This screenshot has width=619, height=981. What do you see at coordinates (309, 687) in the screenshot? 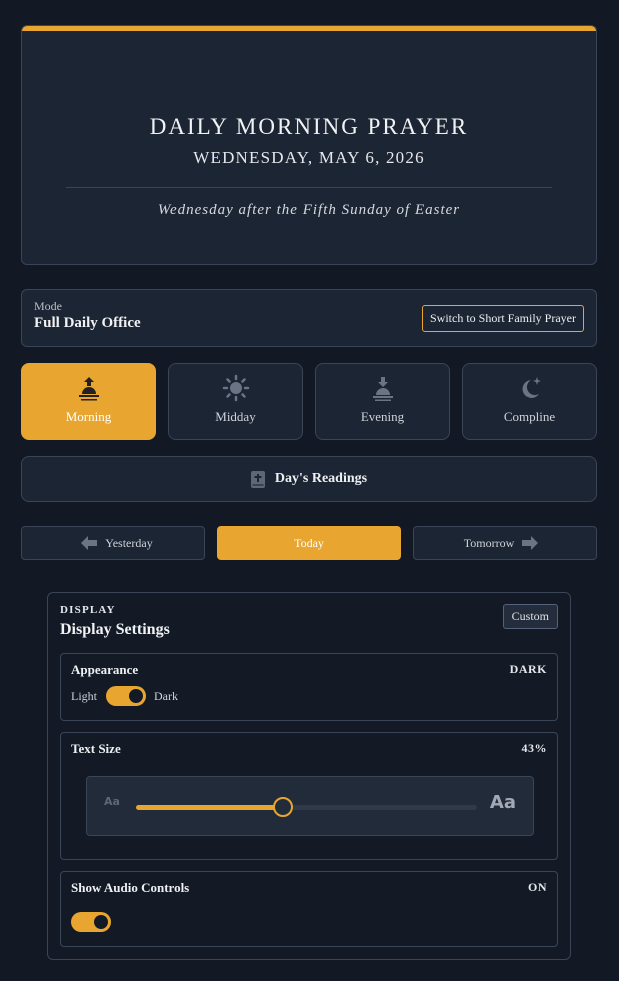
I see `appearance-section: Appearance DARK Light Dark` at bounding box center [309, 687].